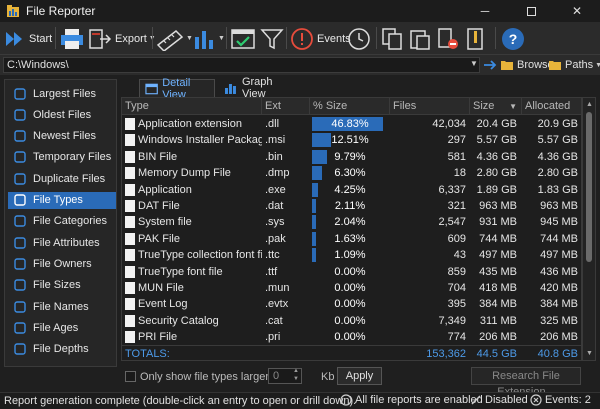 This screenshot has width=600, height=409. Describe the element at coordinates (62, 263) in the screenshot. I see `sidebar-item-file-owners: File Owners` at that location.